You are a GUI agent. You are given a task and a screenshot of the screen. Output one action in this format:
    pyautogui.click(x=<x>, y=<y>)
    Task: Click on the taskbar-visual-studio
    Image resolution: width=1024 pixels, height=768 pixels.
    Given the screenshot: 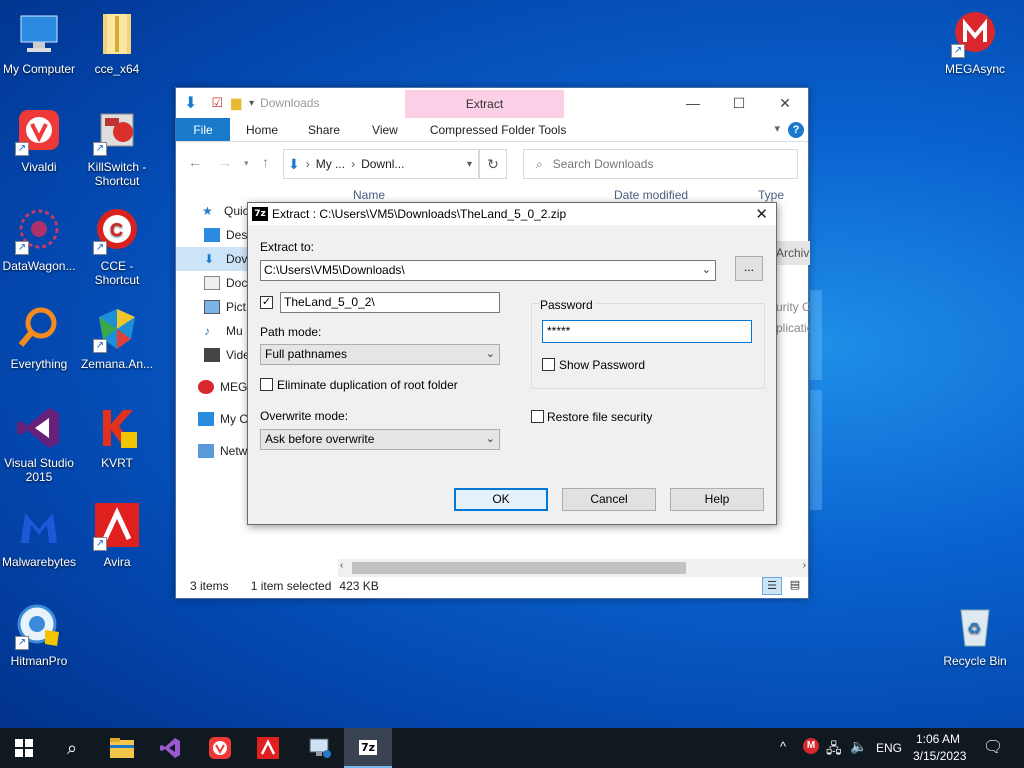 What is the action you would take?
    pyautogui.click(x=170, y=748)
    